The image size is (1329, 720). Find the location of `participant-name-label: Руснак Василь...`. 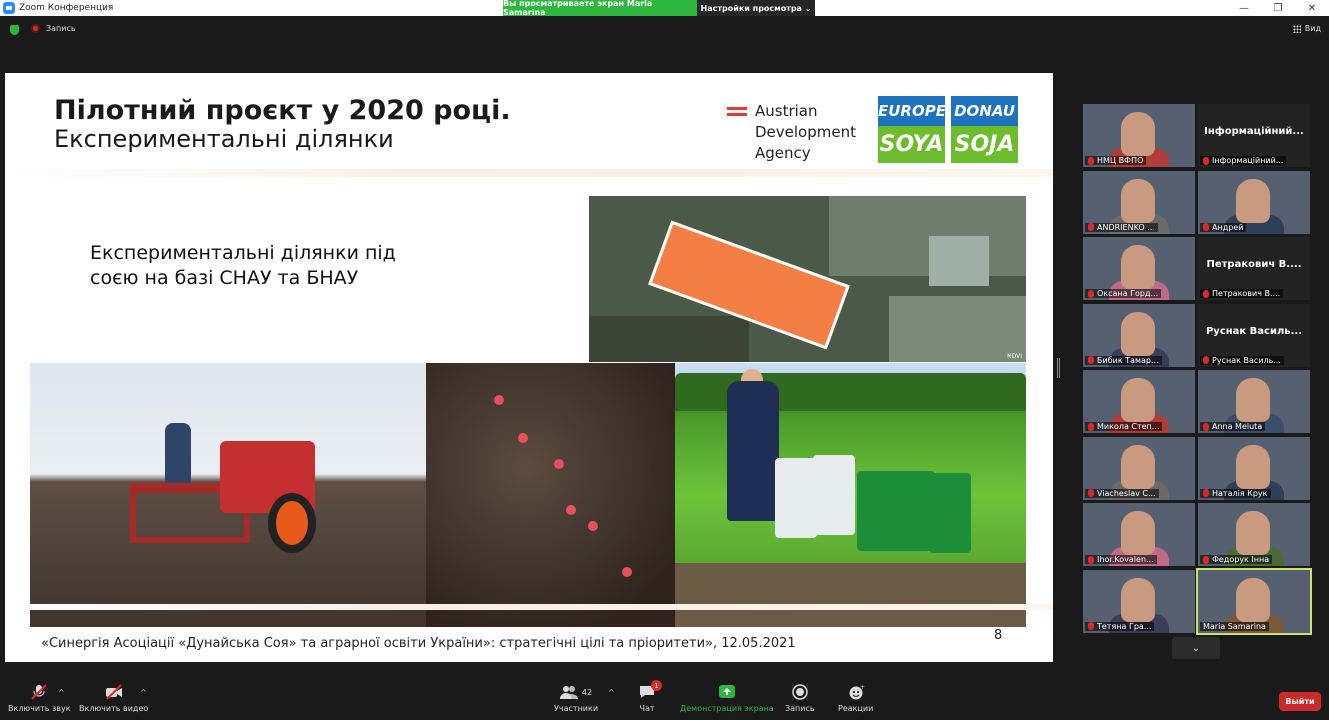

participant-name-label: Руснак Василь... is located at coordinates (1242, 360).